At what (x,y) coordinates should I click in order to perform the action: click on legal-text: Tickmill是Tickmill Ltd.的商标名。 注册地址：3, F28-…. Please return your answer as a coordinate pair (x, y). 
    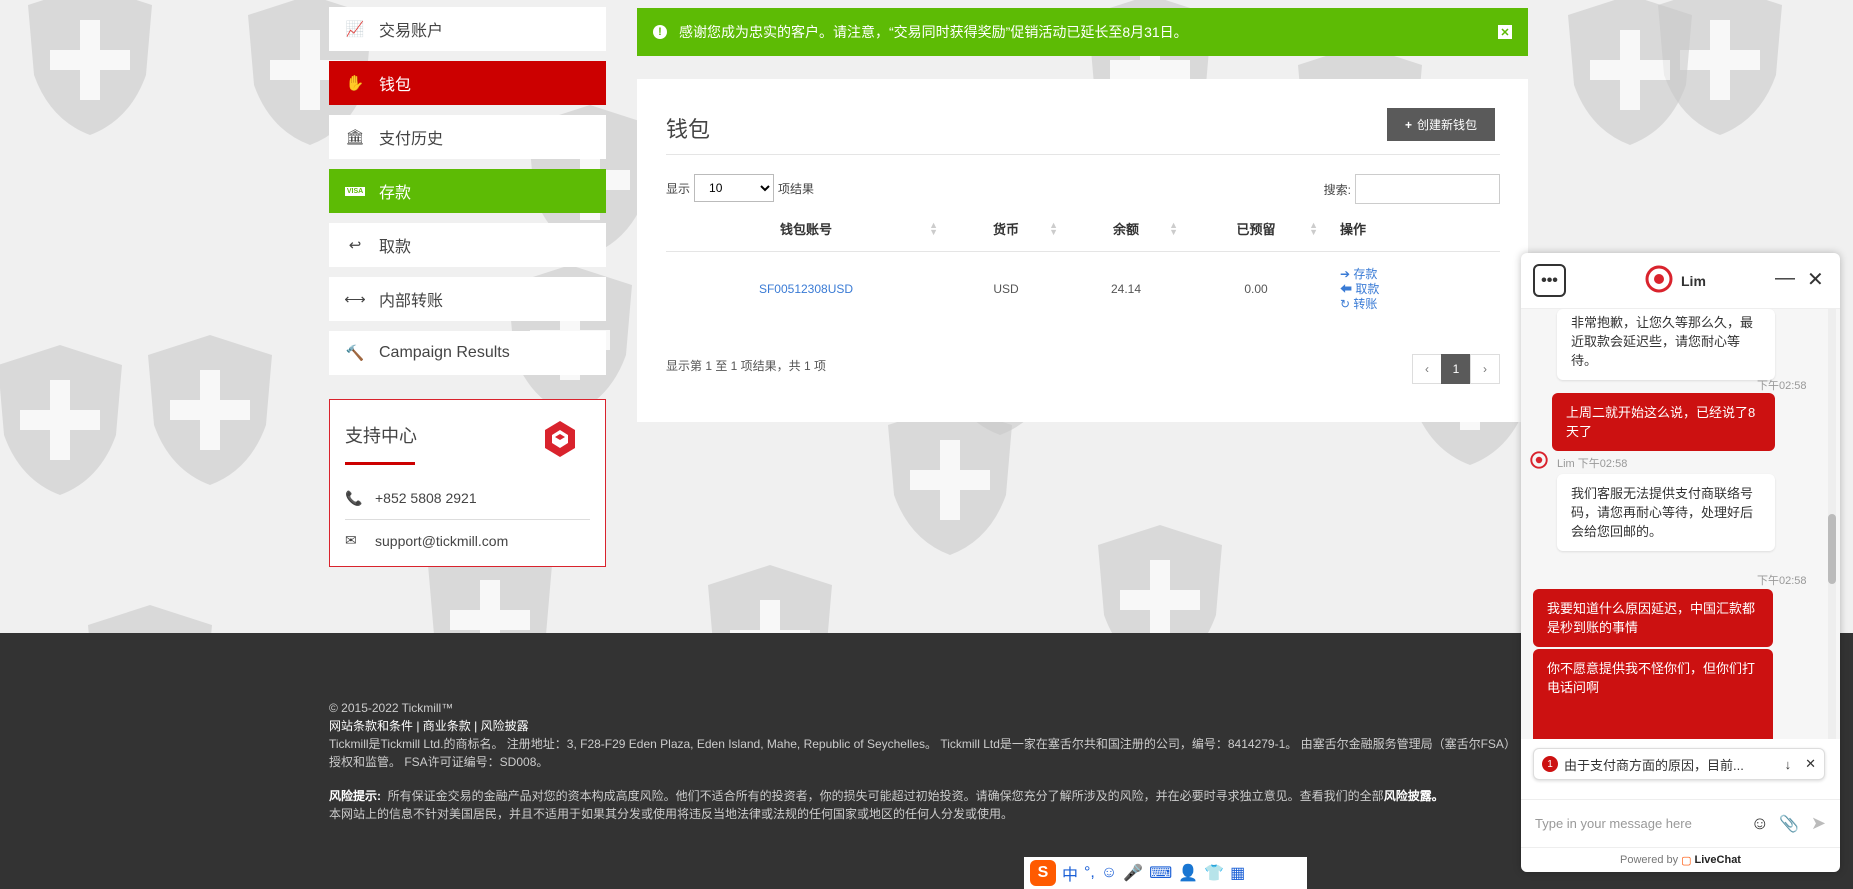
    Looking at the image, I should click on (922, 753).